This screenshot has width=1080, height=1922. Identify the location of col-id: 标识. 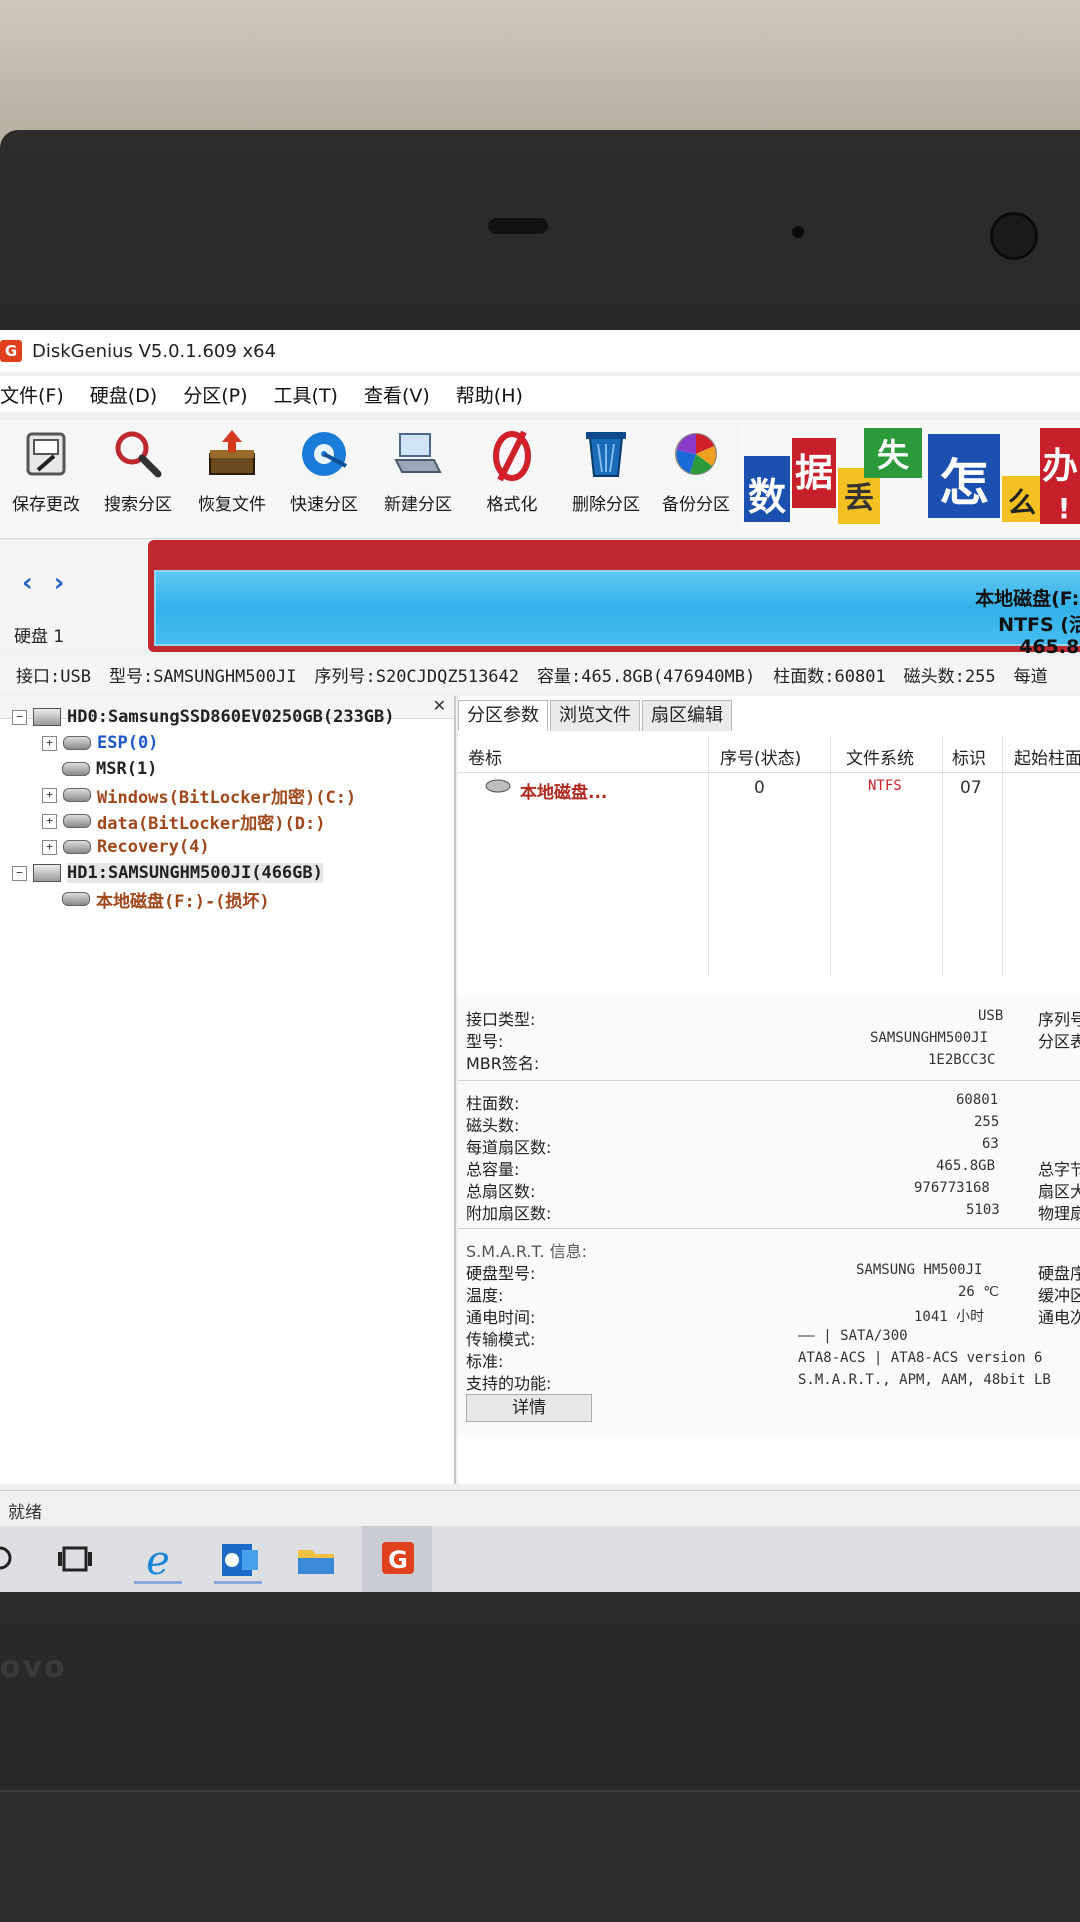
(969, 756).